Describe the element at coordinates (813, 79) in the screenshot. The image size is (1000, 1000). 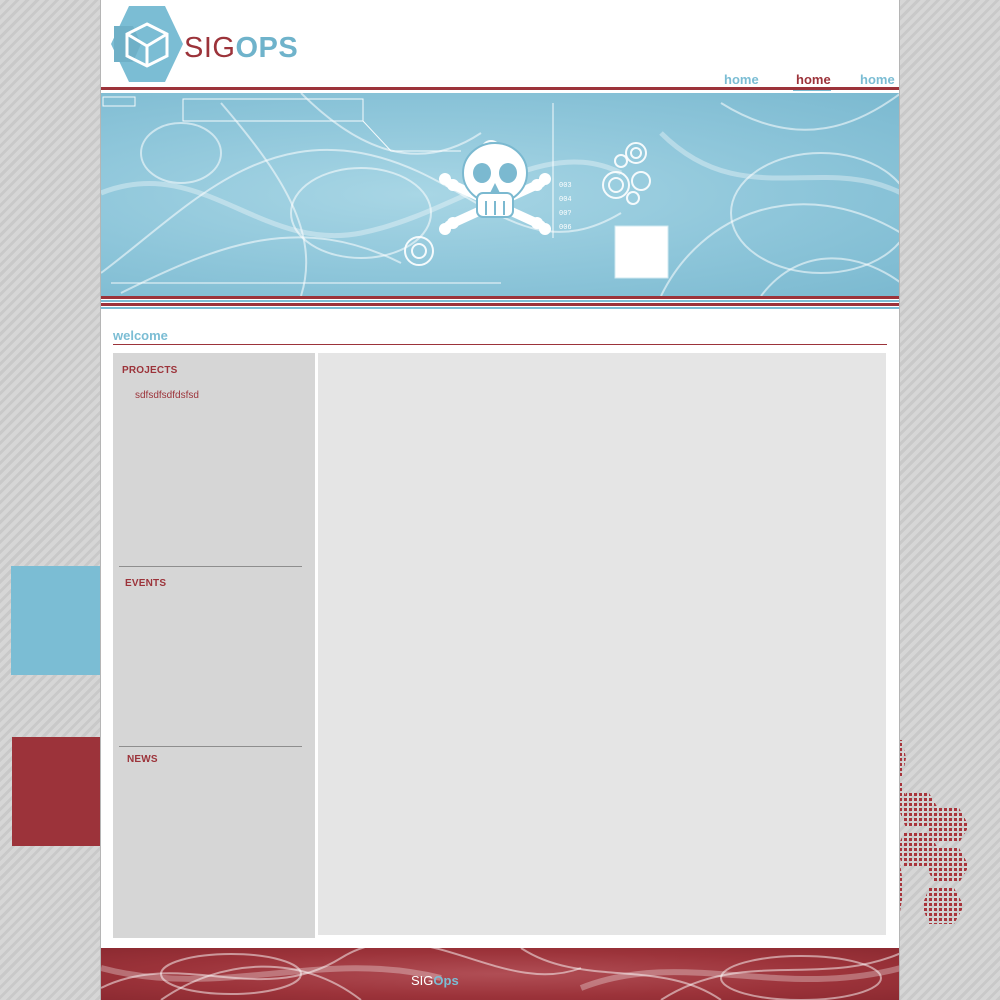
I see `nav-home-active: home` at that location.